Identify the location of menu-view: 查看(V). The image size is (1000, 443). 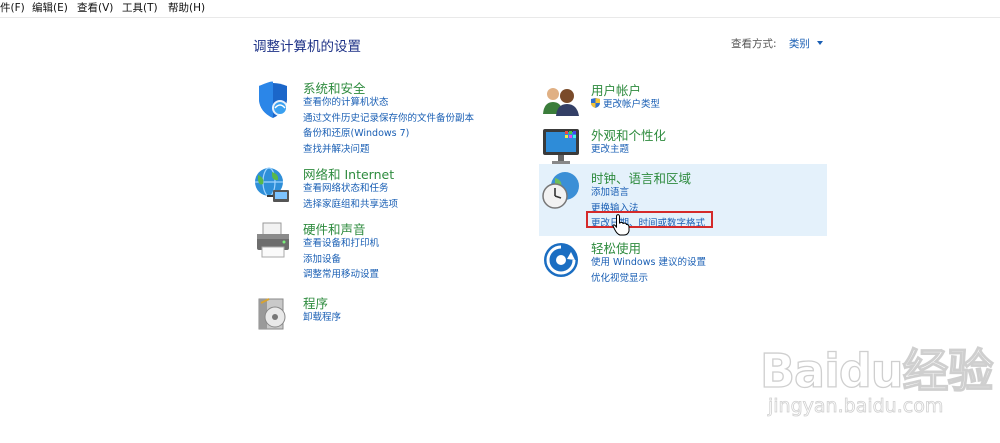
(95, 8).